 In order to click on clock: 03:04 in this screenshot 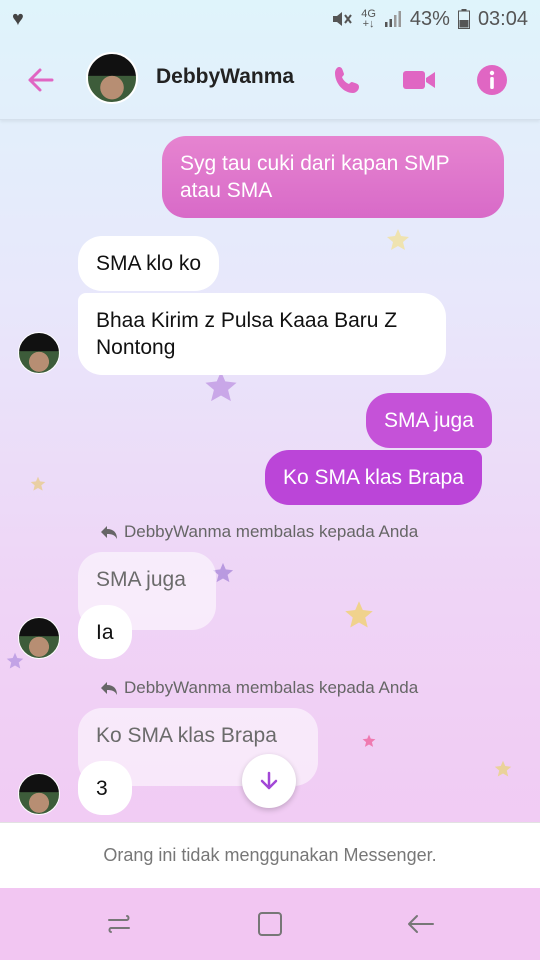, I will do `click(502, 18)`.